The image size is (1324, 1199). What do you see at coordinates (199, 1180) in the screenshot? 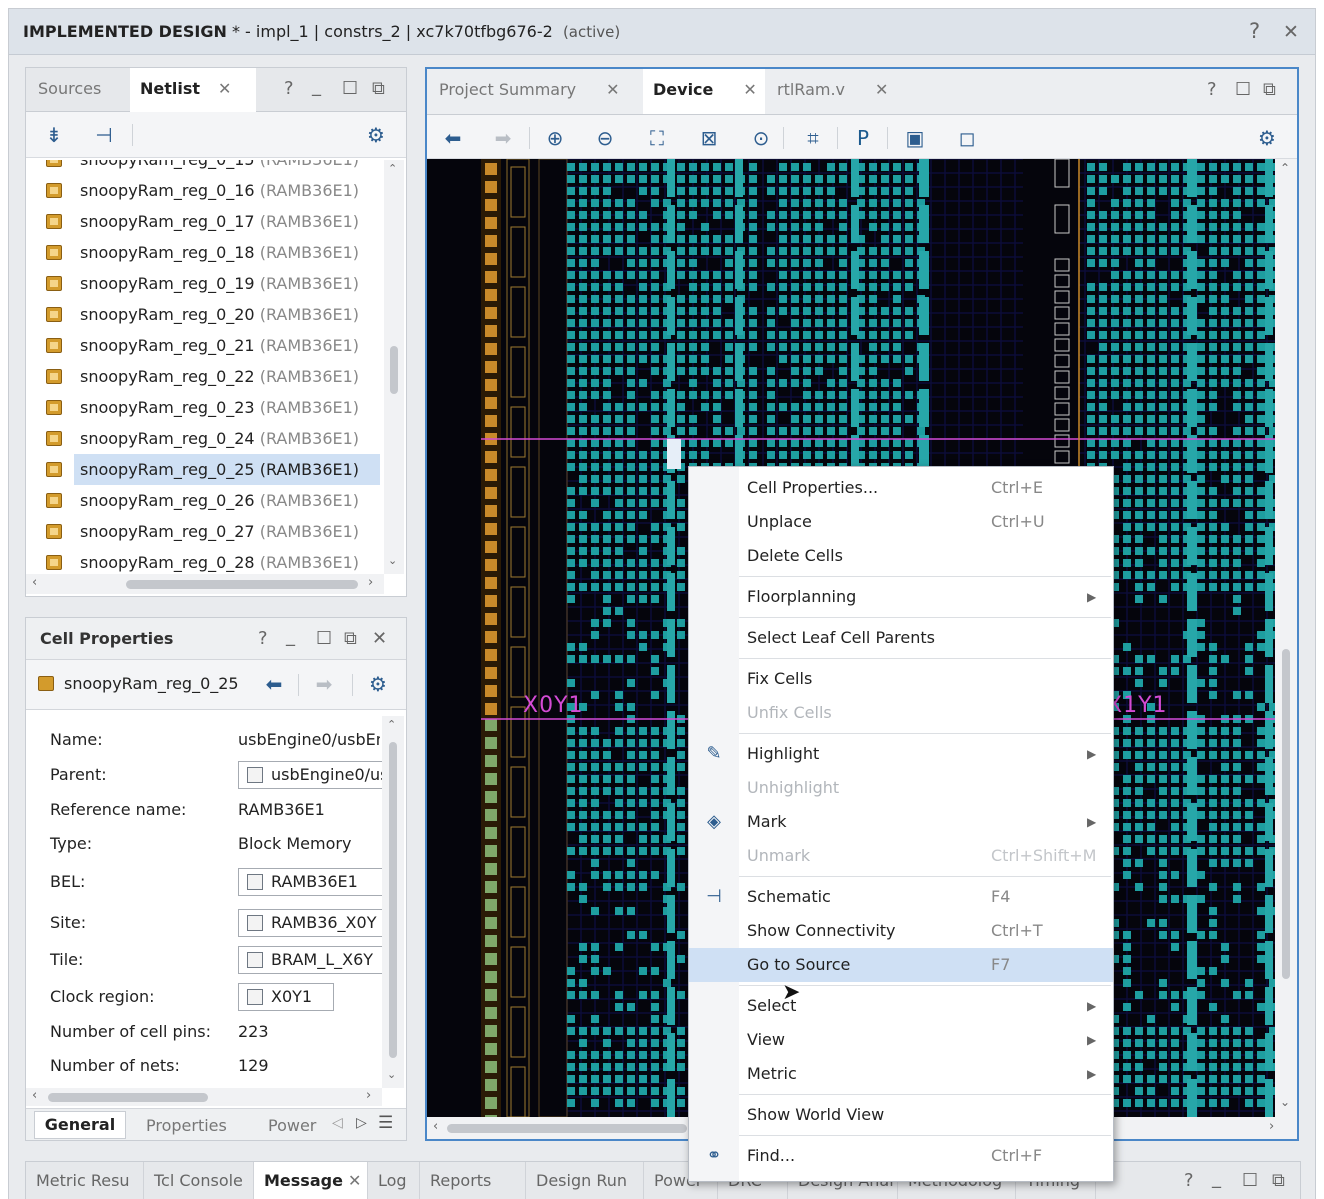
I see `bottom-tab: Tcl Console` at bounding box center [199, 1180].